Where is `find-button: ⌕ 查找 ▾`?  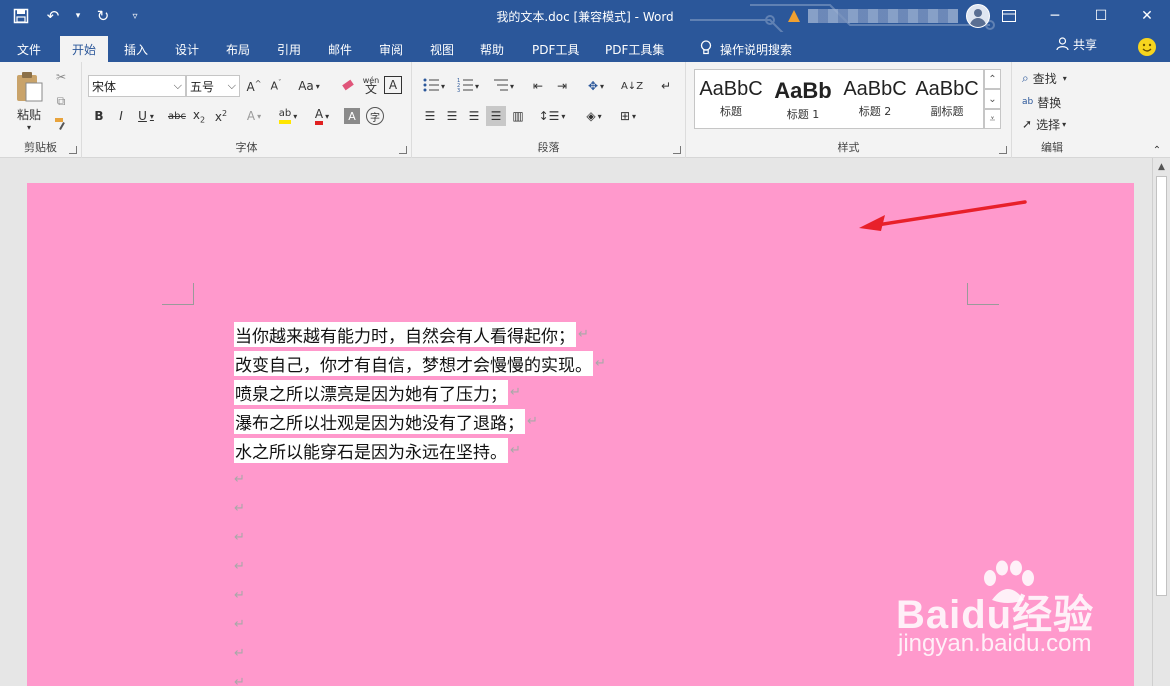
find-button: ⌕ 查找 ▾ is located at coordinates (1057, 78).